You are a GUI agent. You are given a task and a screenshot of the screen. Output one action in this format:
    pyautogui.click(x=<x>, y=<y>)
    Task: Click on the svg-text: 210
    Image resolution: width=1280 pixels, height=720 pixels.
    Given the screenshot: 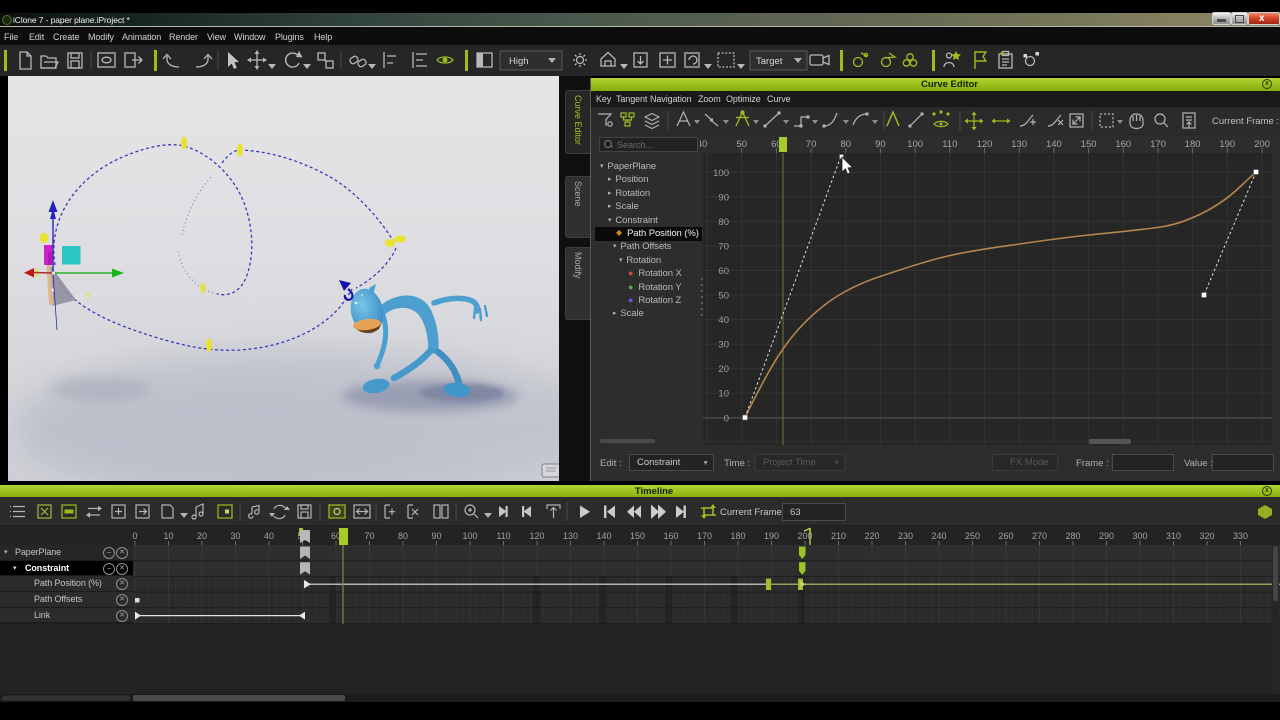 What is the action you would take?
    pyautogui.click(x=838, y=536)
    